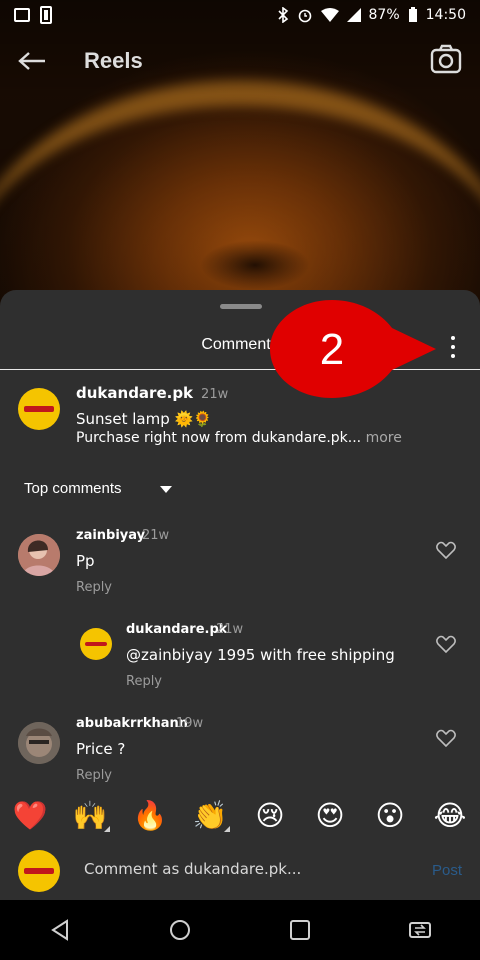 Image resolution: width=480 pixels, height=960 pixels. I want to click on square-recents-icon, so click(300, 930).